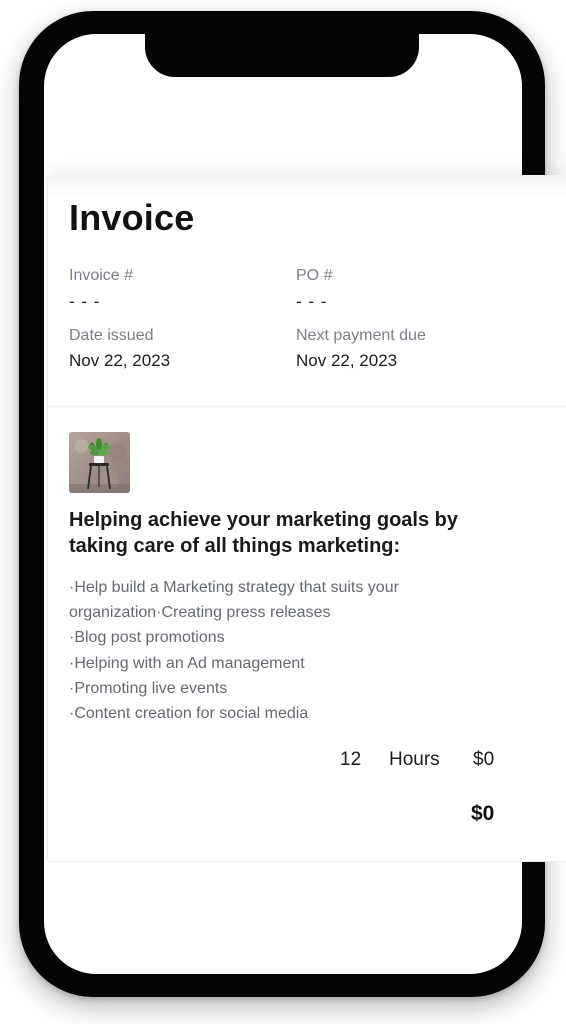  I want to click on line-item-quantity: 12, so click(351, 759).